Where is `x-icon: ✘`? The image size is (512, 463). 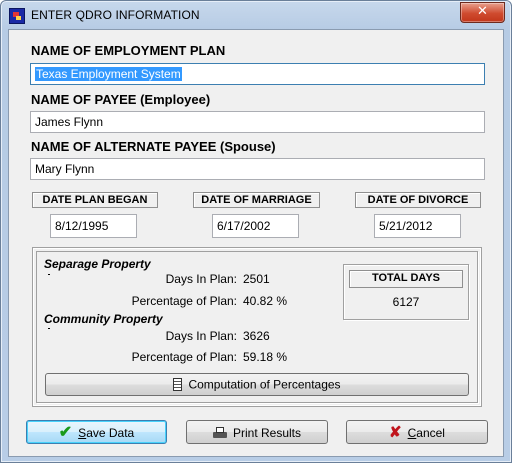 x-icon: ✘ is located at coordinates (395, 432).